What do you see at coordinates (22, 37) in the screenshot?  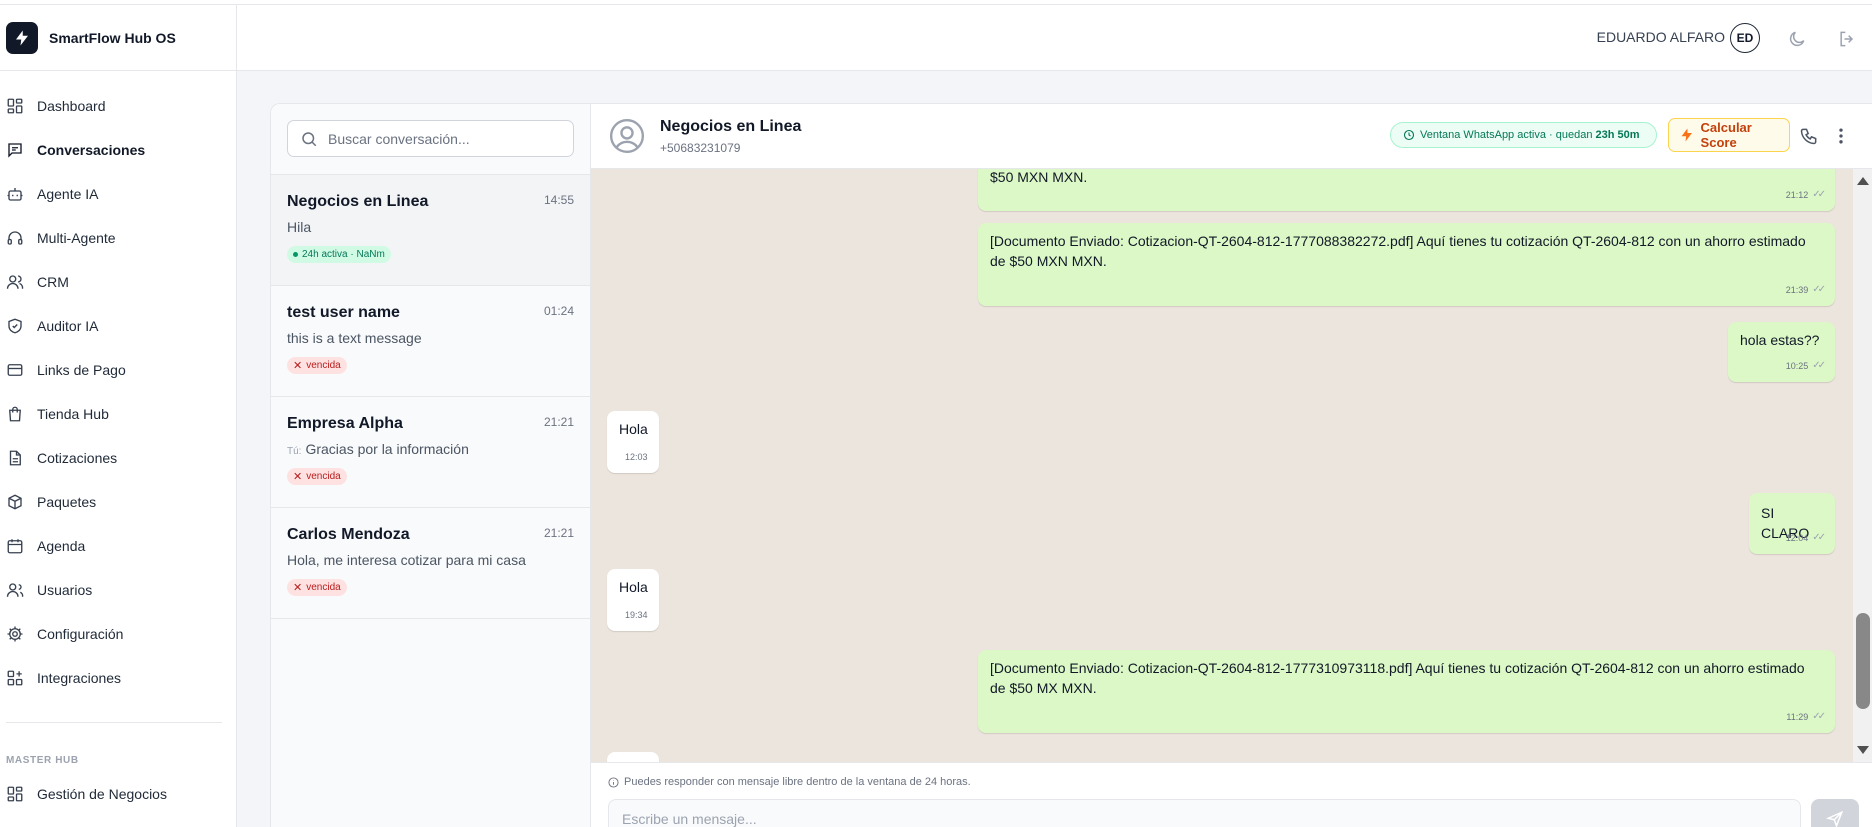 I see `bolt-logo-icon` at bounding box center [22, 37].